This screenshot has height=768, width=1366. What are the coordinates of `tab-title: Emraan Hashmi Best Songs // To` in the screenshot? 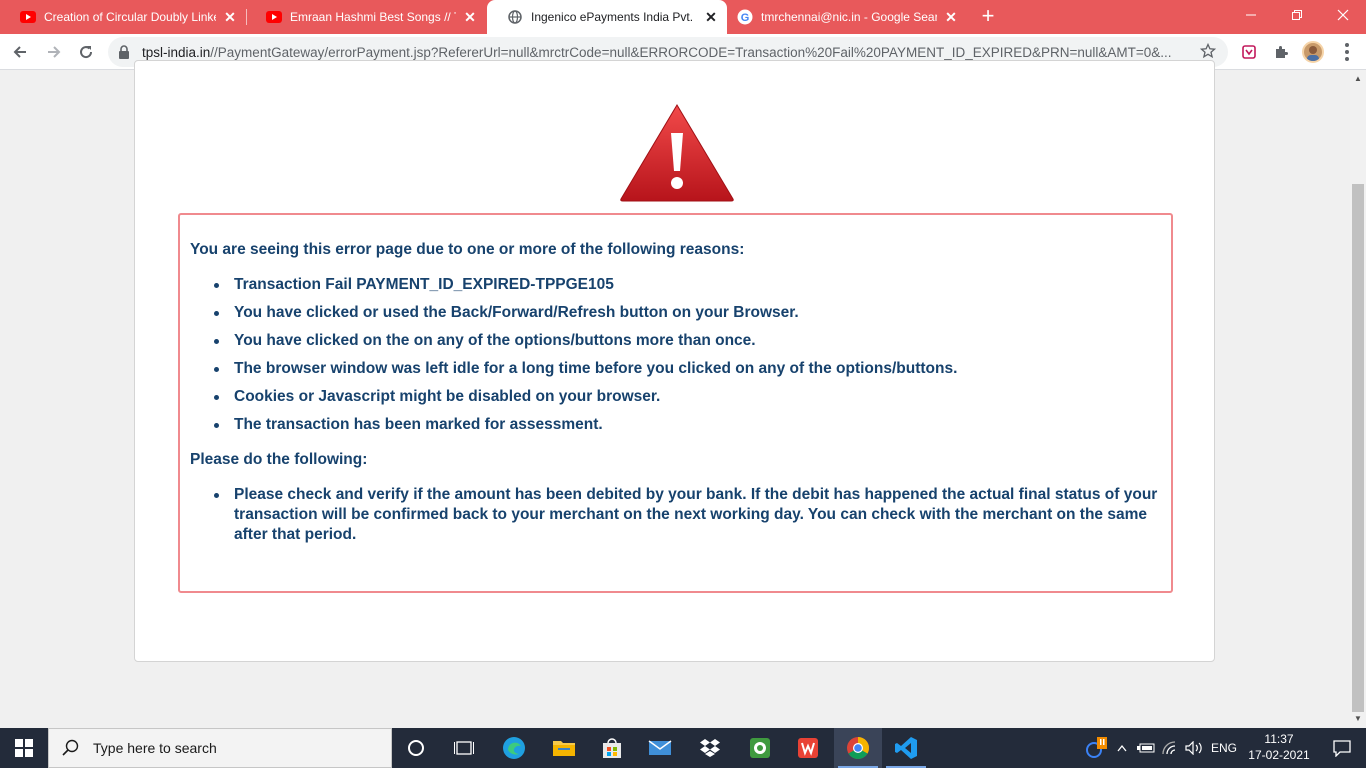 It's located at (373, 17).